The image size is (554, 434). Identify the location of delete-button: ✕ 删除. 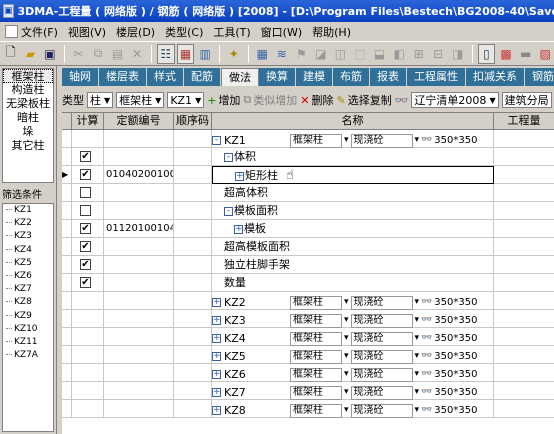
(316, 100).